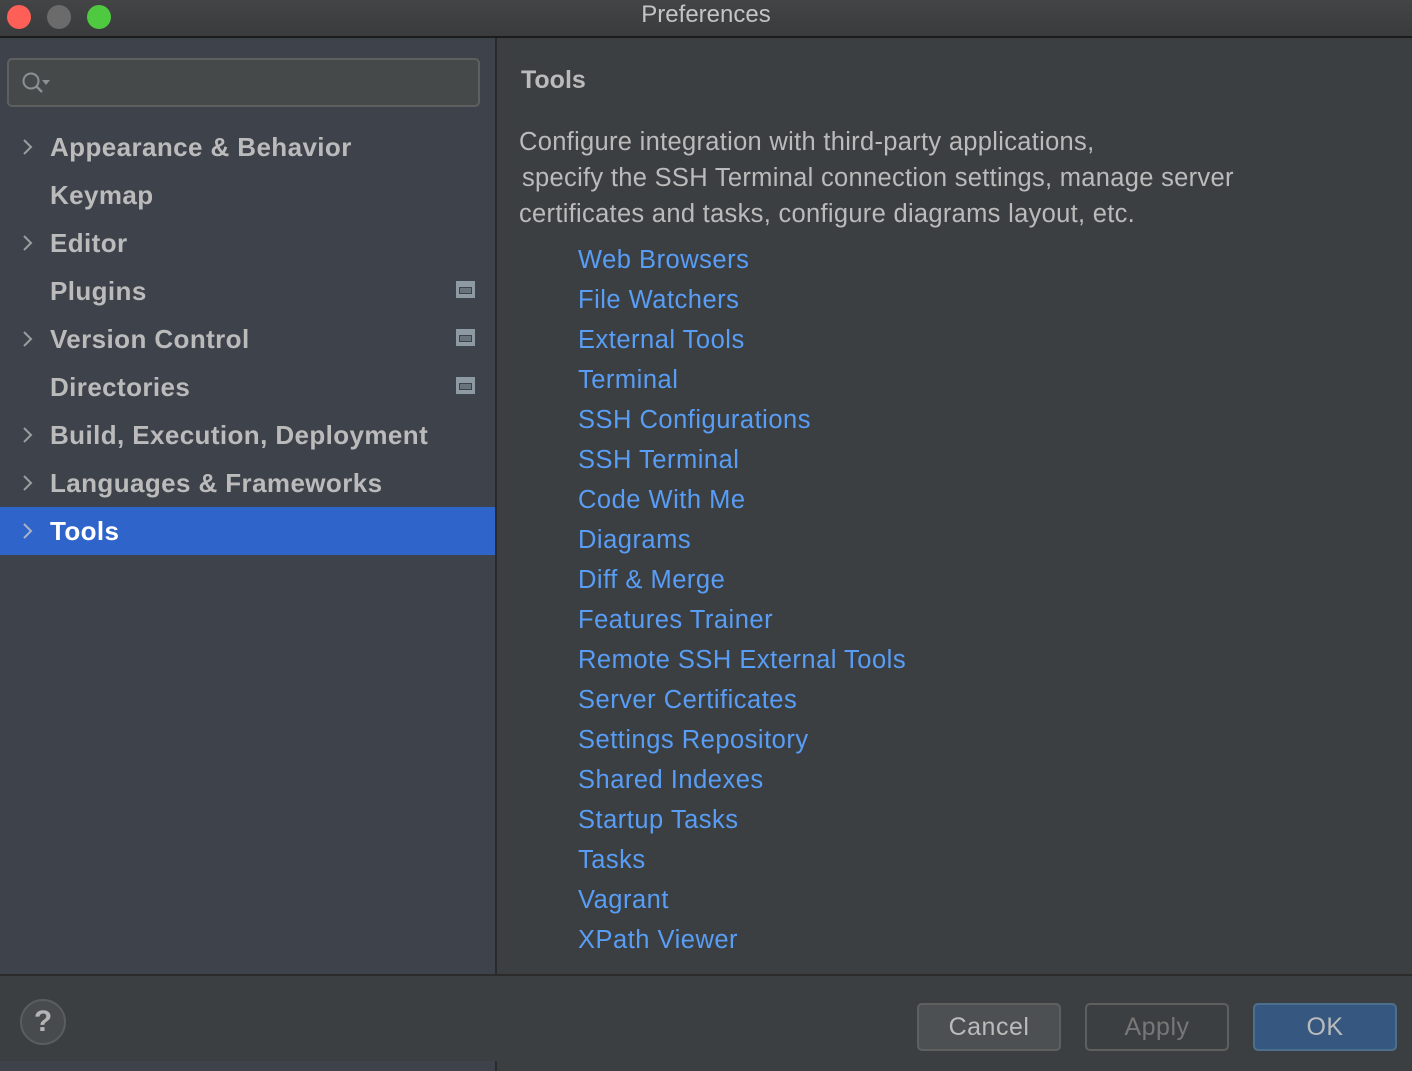  I want to click on sidebar-item-version-control: Version Control, so click(247, 339).